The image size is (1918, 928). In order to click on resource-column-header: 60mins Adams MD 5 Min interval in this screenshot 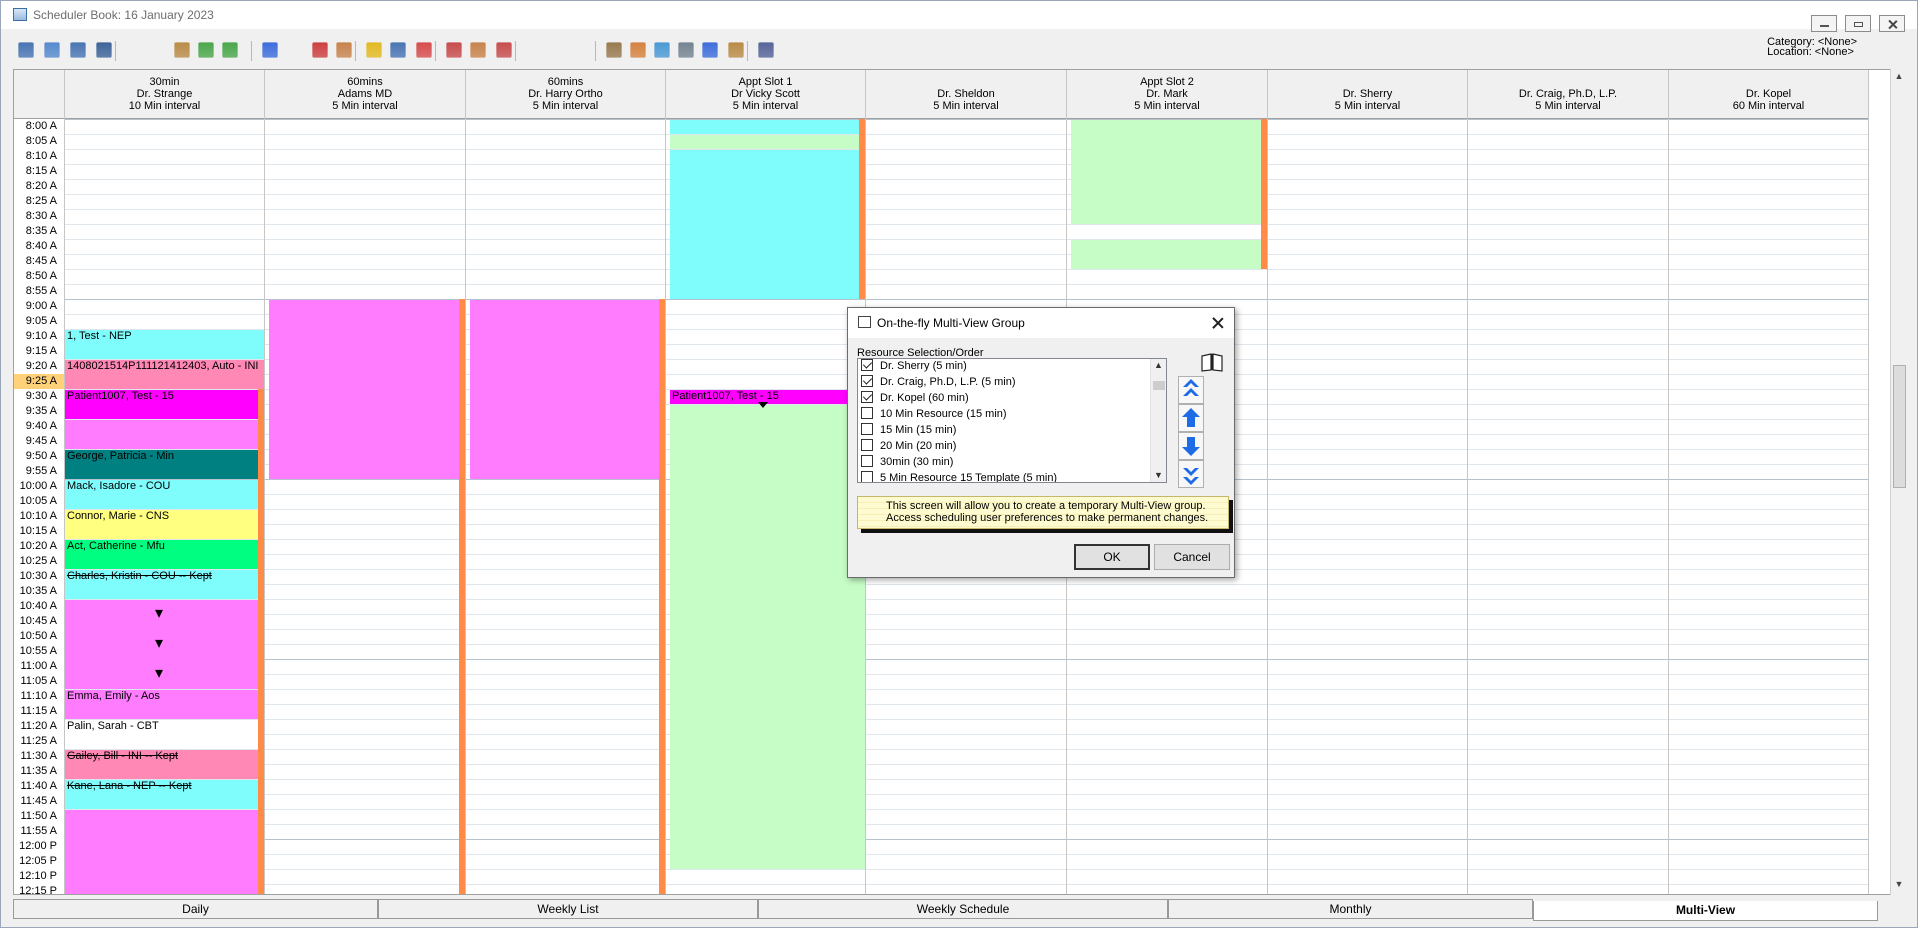, I will do `click(365, 94)`.